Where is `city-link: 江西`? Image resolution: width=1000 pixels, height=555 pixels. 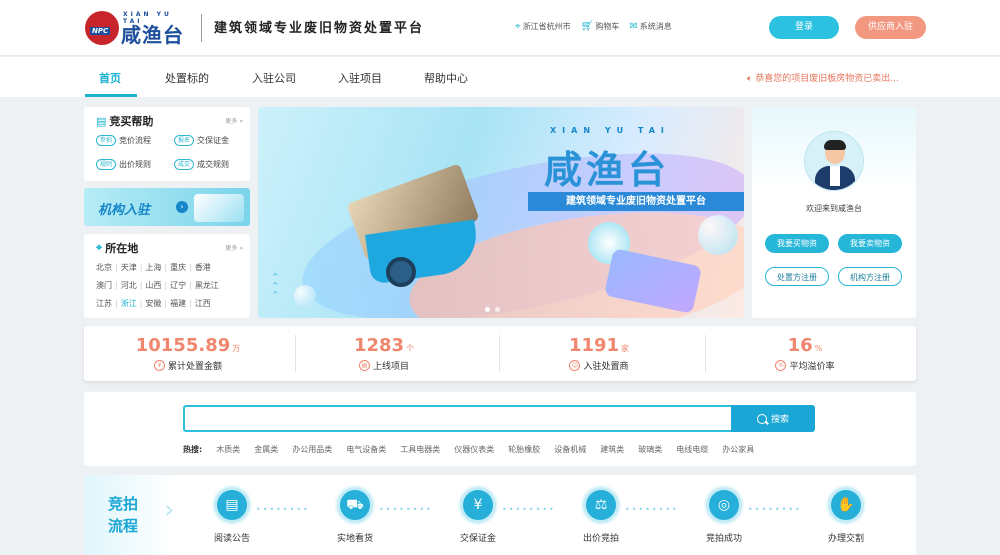
city-link: 江西 is located at coordinates (203, 304).